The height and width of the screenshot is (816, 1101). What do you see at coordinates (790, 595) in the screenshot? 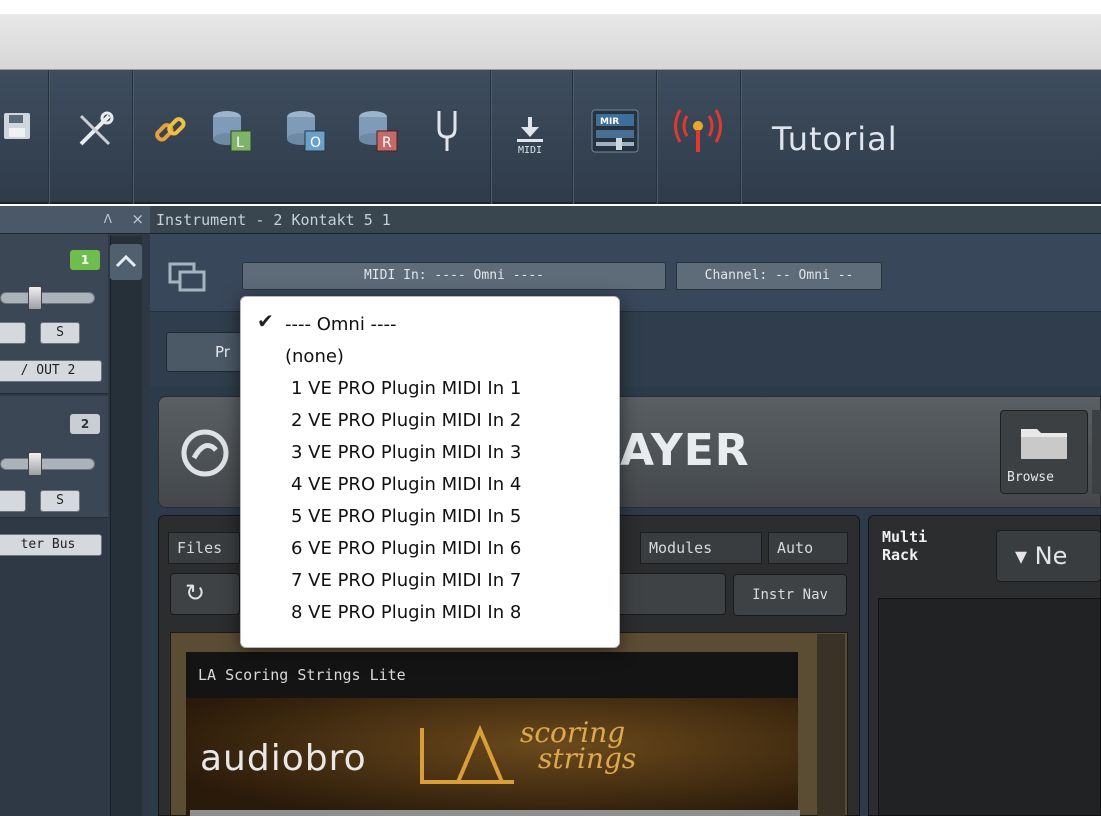
I see `instr-nav-button: Instr Nav` at bounding box center [790, 595].